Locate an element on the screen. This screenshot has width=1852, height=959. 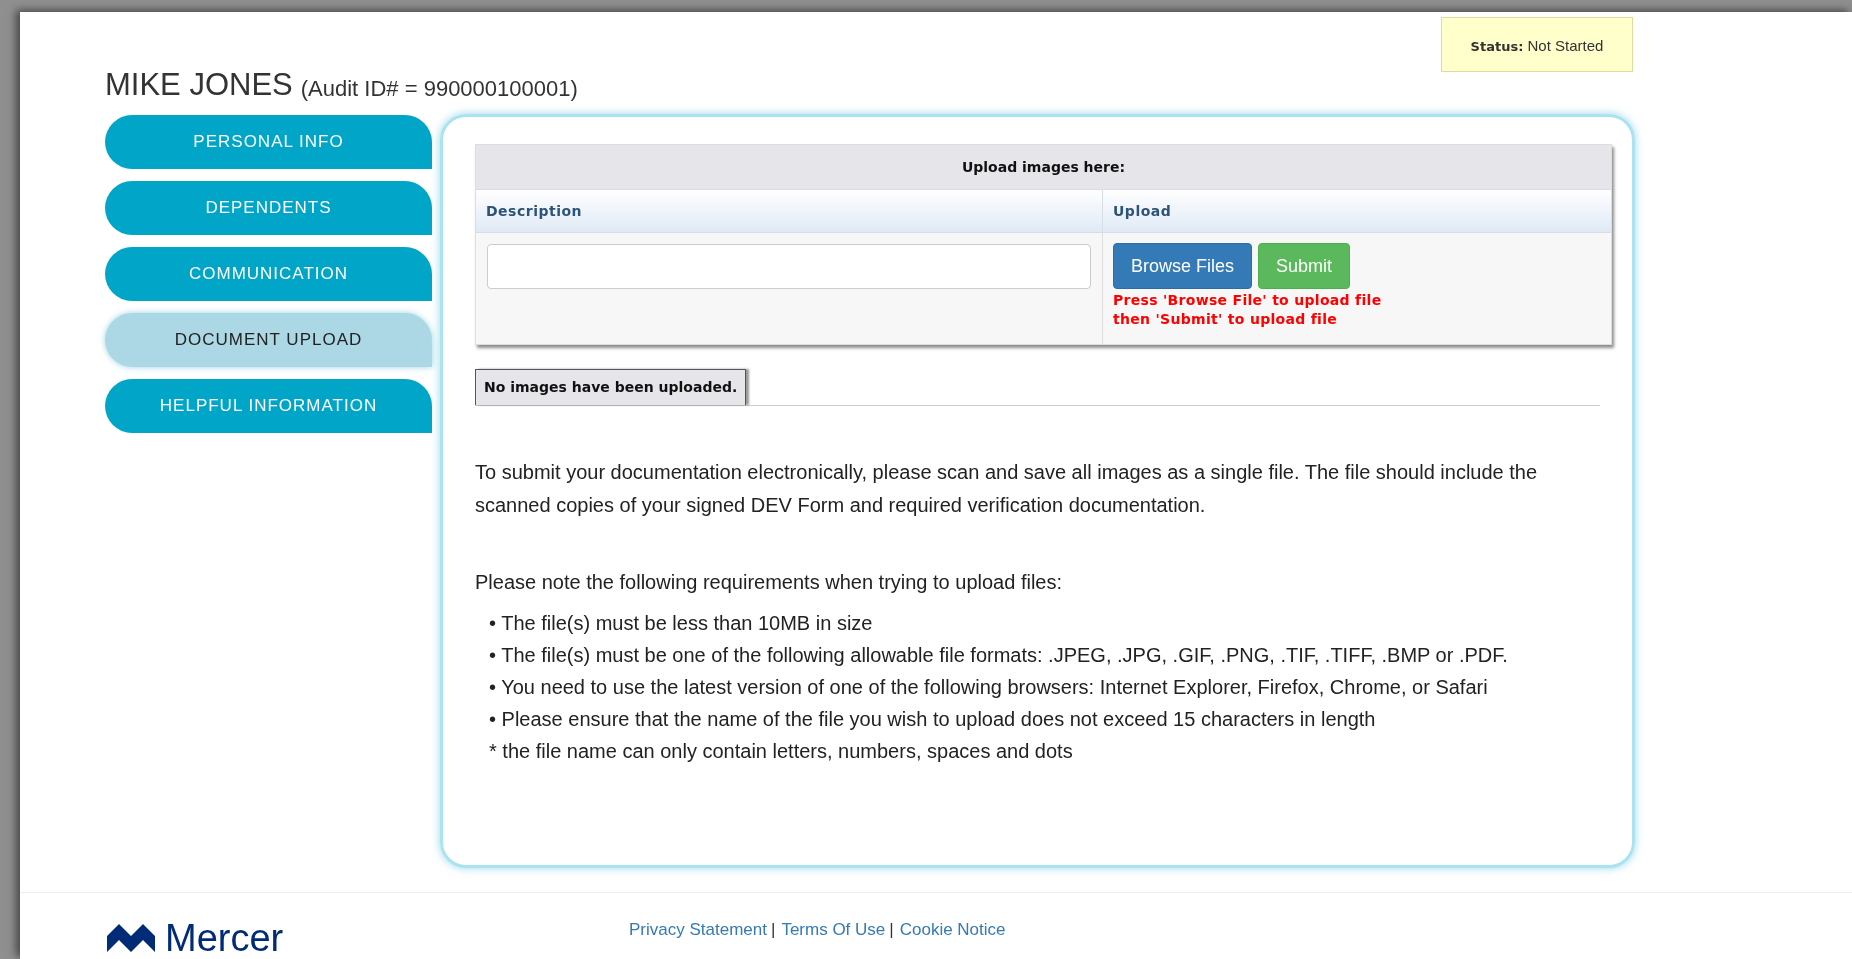
requirements-heading: Please note the following requirements when trying to upload files: is located at coordinates (769, 582).